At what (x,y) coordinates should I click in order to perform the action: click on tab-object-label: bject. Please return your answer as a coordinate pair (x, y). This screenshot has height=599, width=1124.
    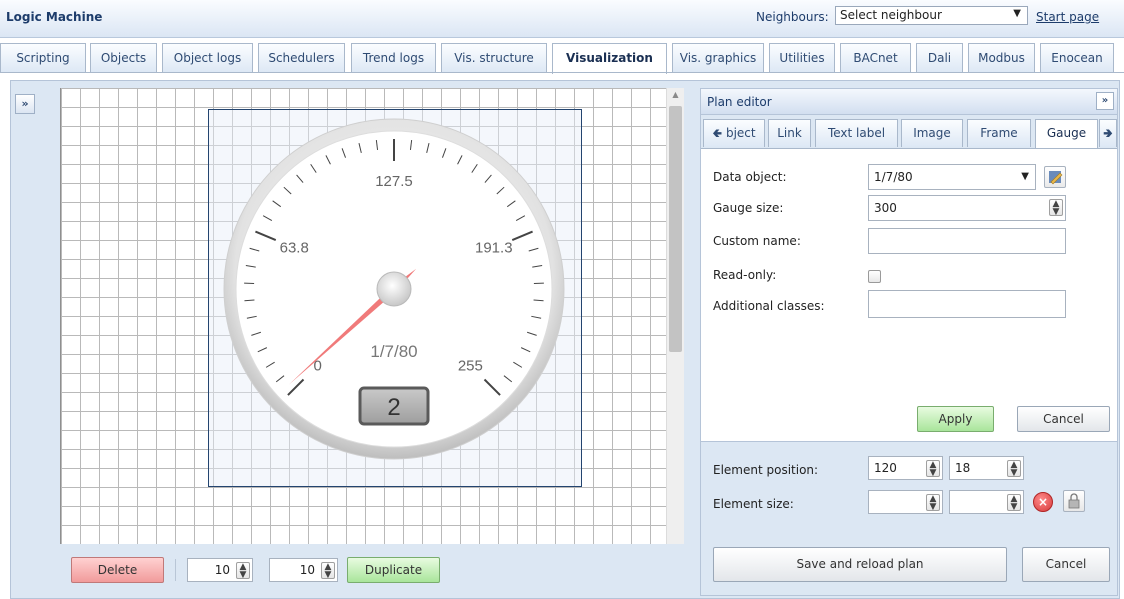
    Looking at the image, I should click on (740, 133).